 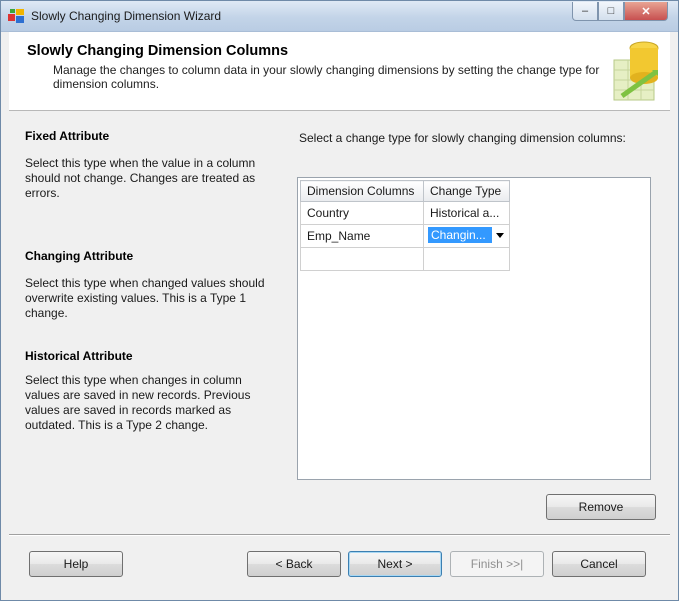 What do you see at coordinates (497, 564) in the screenshot?
I see `finish-button: Finish >>|` at bounding box center [497, 564].